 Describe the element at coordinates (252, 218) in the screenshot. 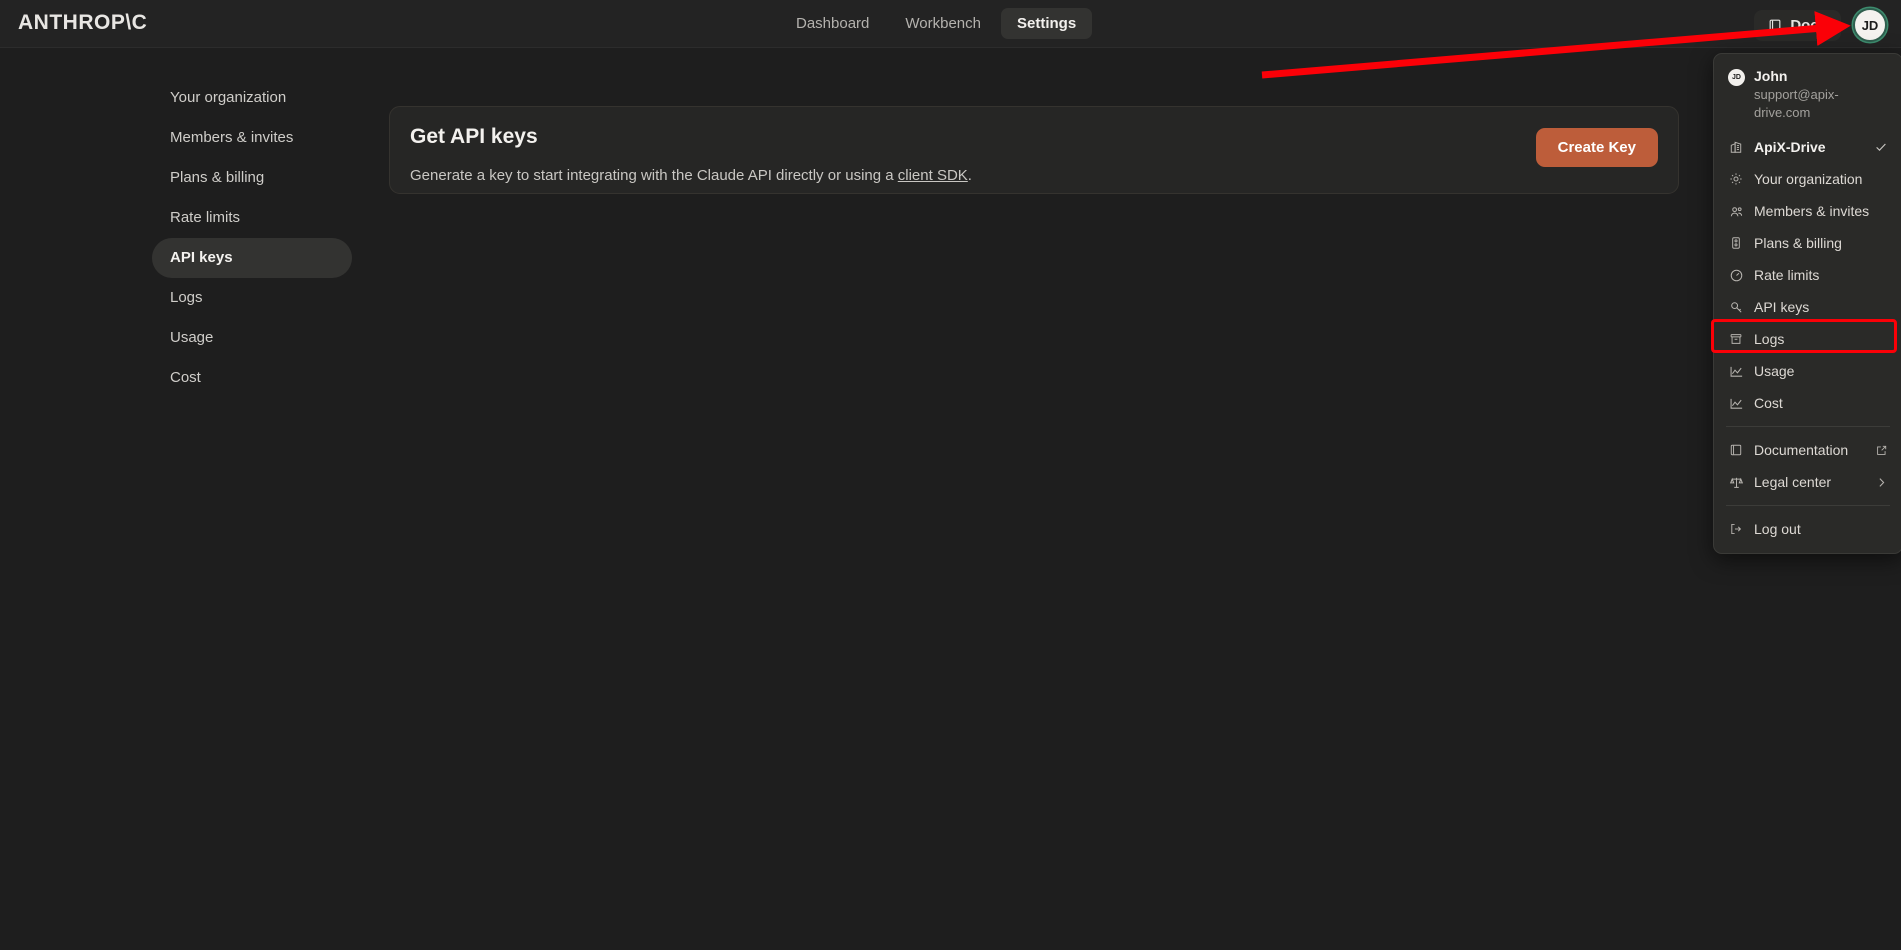

I see `sidebar-item-rate-limits: Rate limits` at that location.